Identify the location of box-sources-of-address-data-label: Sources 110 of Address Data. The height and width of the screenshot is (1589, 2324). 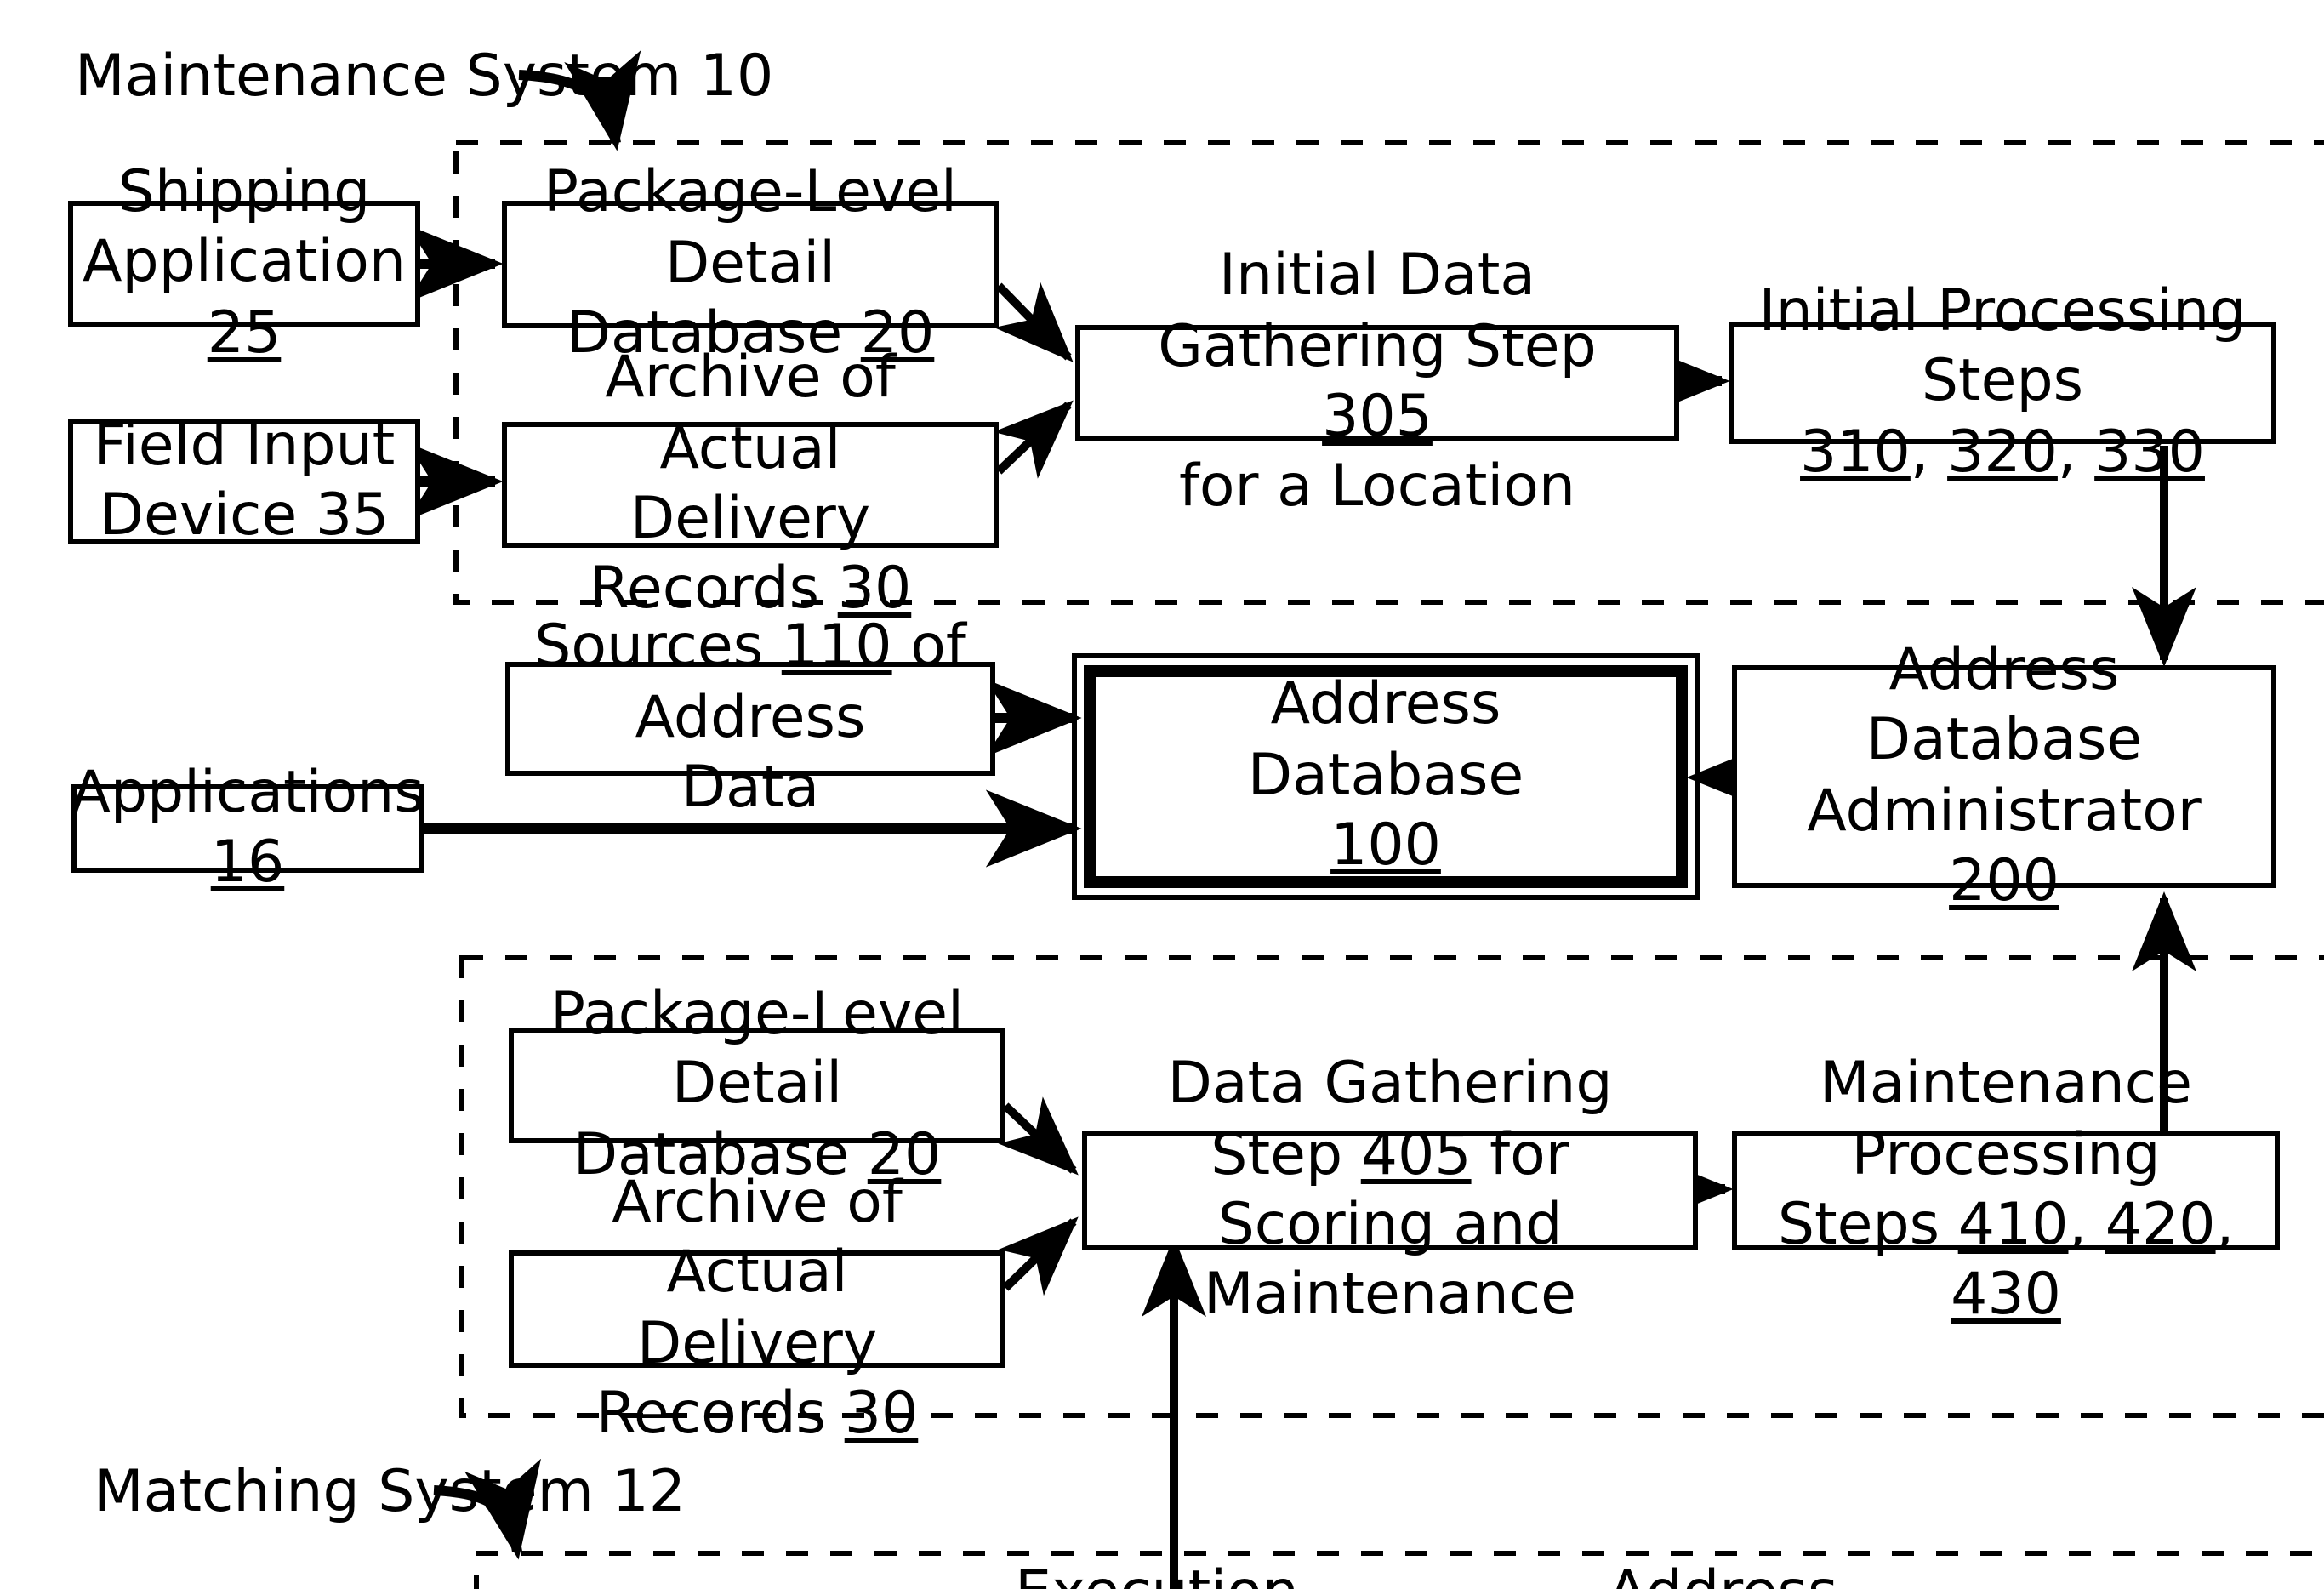
(750, 717).